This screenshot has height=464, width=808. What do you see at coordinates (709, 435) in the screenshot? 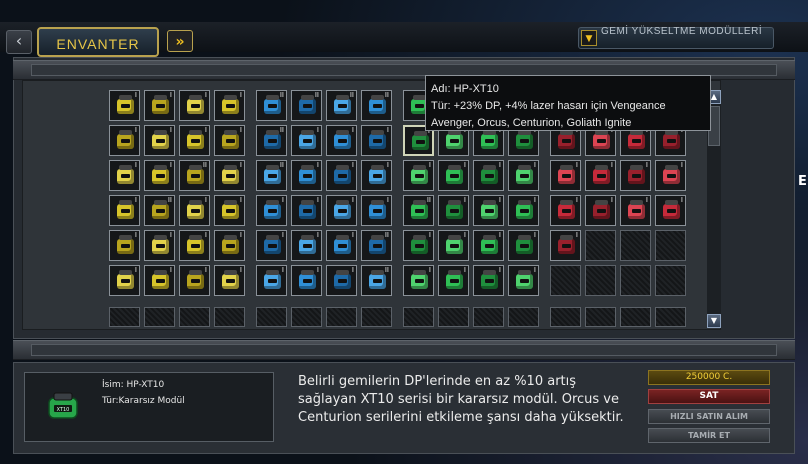
I see `repair-button: TAMİR ET` at bounding box center [709, 435].